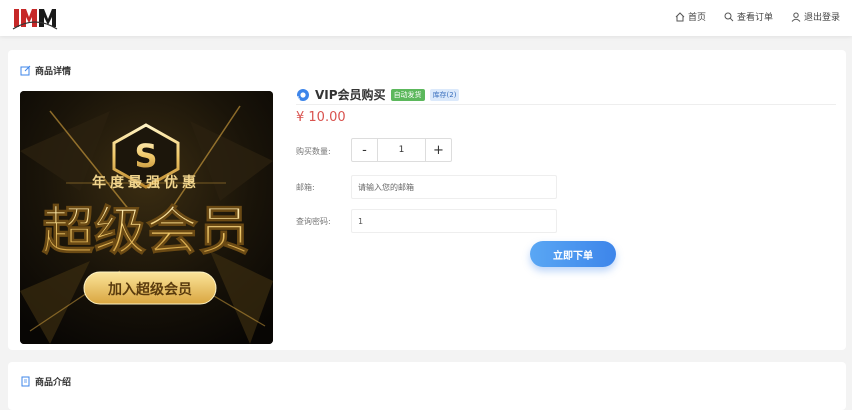 The height and width of the screenshot is (410, 852). I want to click on product-title-row: VIP会员购买 自动发货 库存(2), so click(378, 94).